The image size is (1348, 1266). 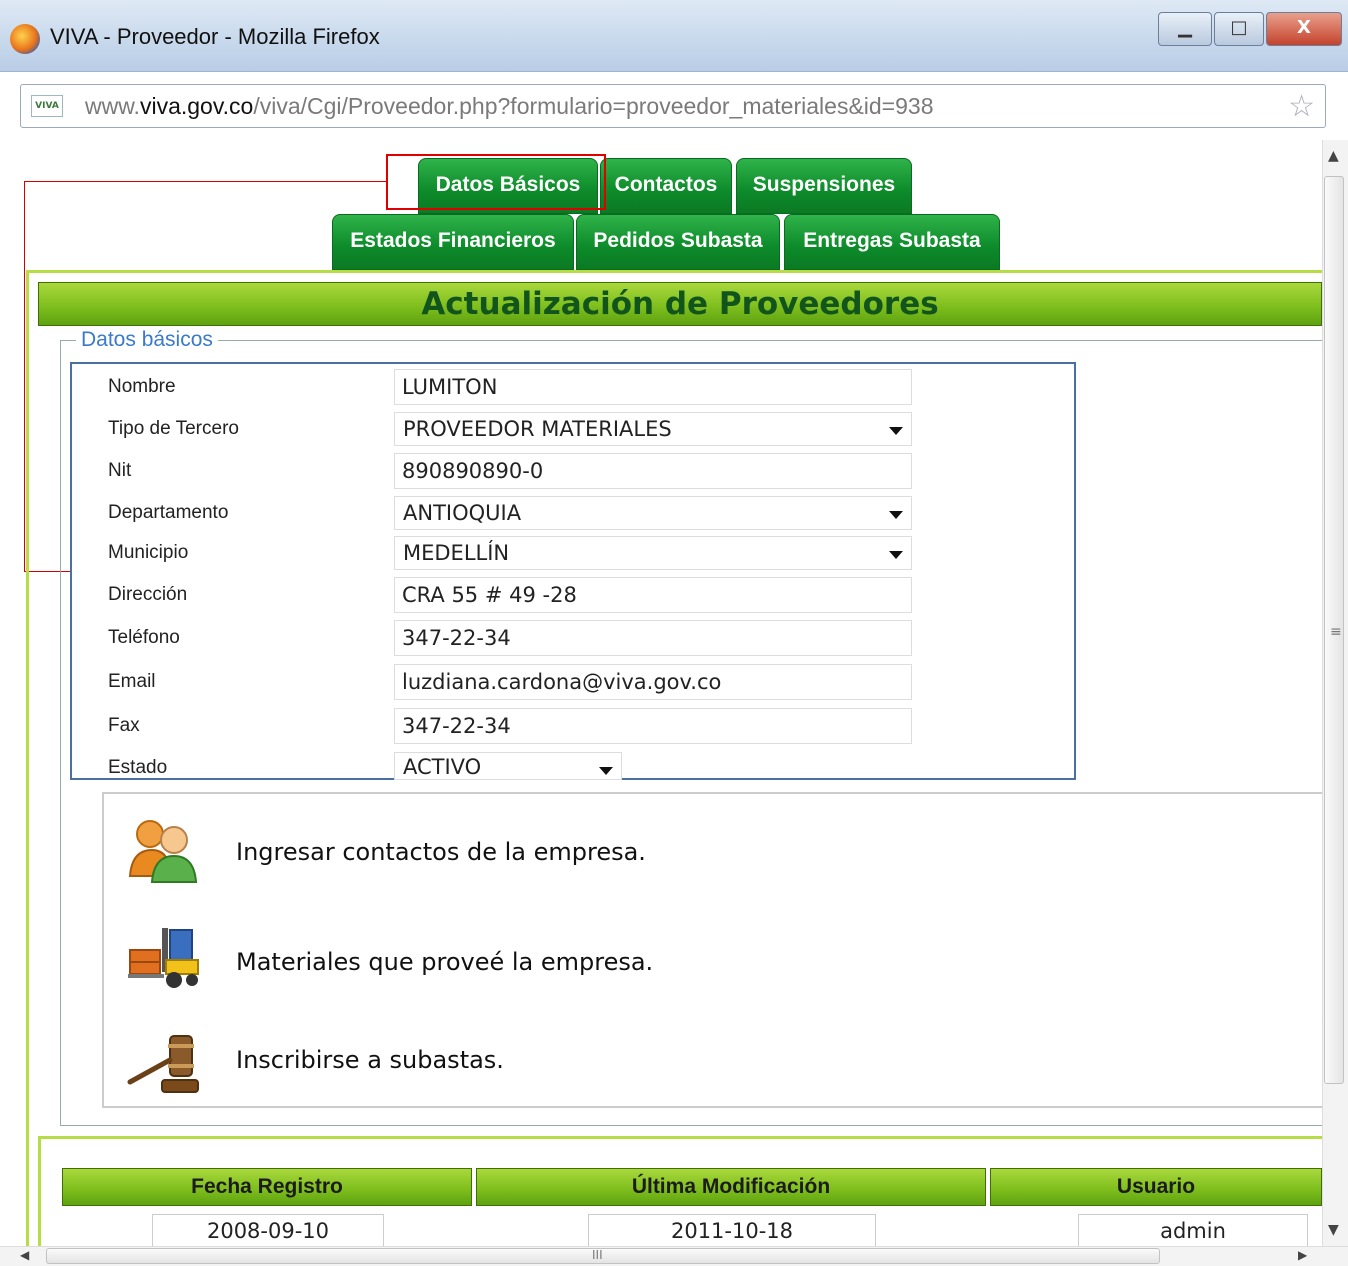 I want to click on horizontal-scroll-thumb, so click(x=603, y=1256).